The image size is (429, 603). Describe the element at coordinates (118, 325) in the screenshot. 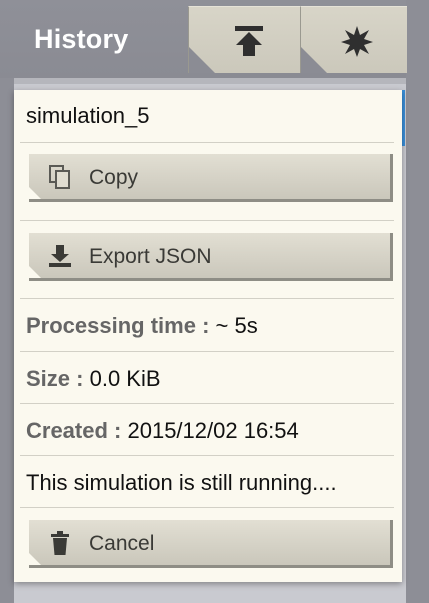

I see `processing-time-label: Processing time :` at that location.